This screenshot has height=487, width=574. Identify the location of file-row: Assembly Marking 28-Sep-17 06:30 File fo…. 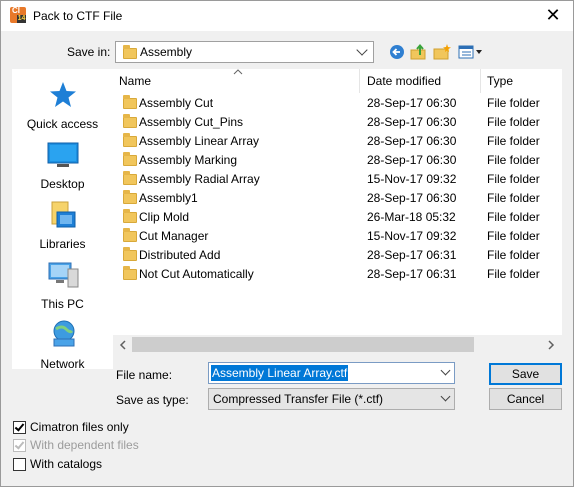
(337, 160).